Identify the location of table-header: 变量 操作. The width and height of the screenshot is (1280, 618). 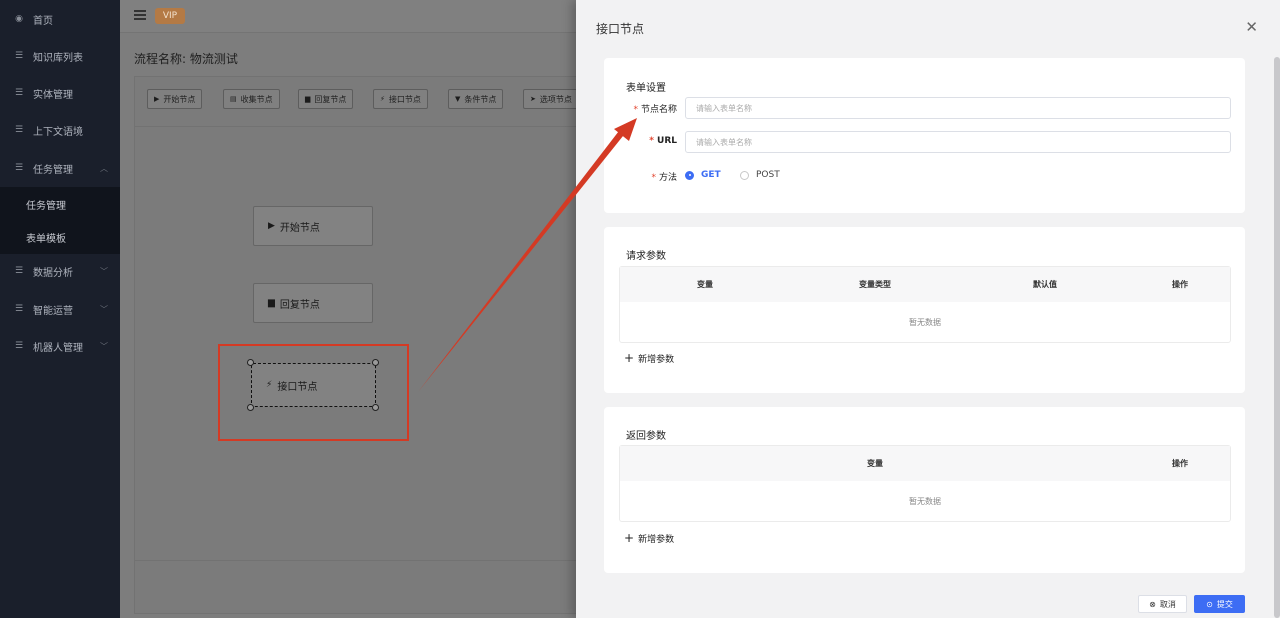
(925, 463).